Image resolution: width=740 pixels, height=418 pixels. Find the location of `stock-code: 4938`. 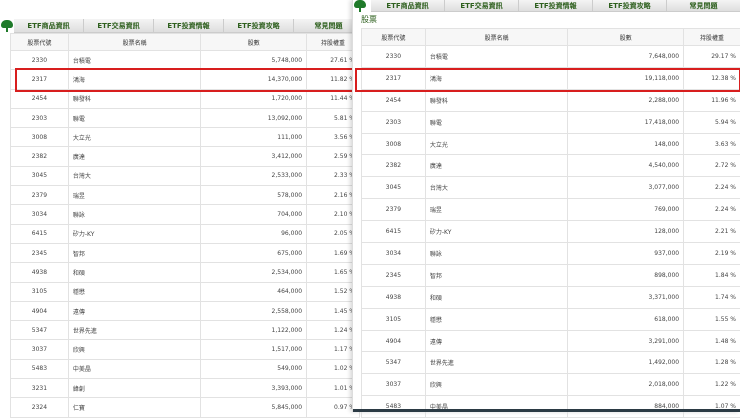

stock-code: 4938 is located at coordinates (40, 272).